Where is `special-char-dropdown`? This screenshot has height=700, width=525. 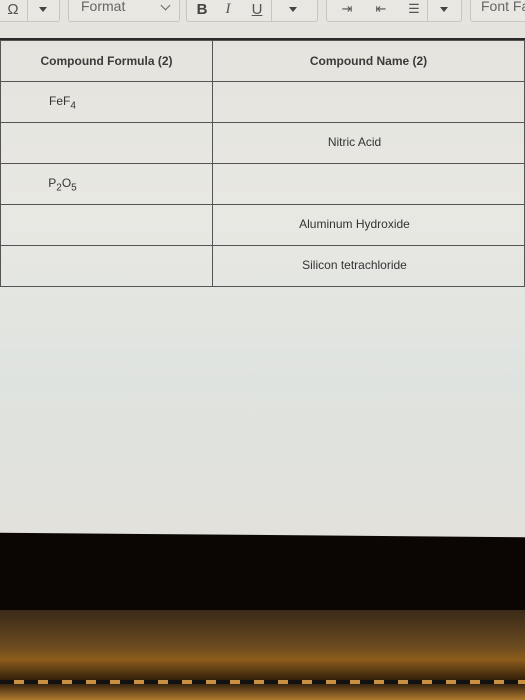 special-char-dropdown is located at coordinates (43, 10).